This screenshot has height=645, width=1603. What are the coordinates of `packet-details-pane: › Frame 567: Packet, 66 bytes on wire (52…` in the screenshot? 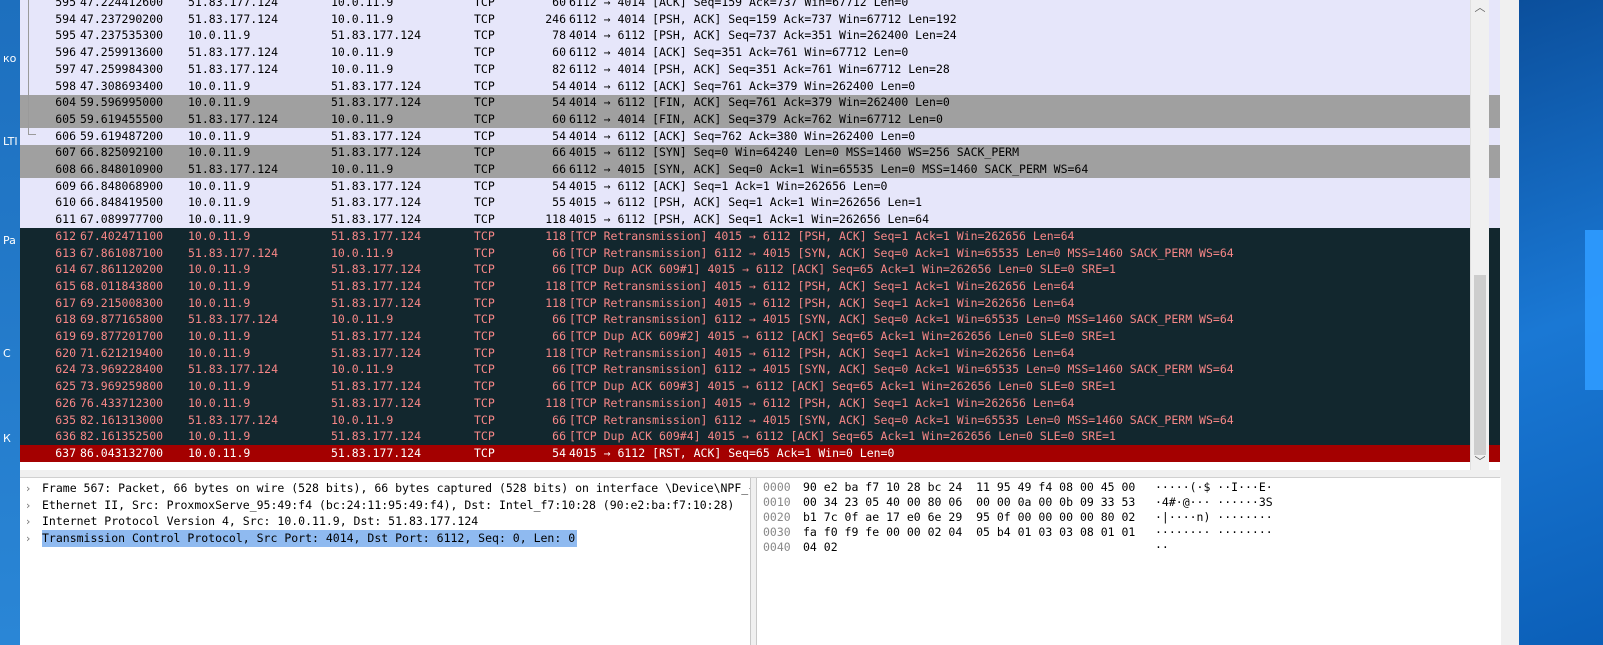 It's located at (385, 561).